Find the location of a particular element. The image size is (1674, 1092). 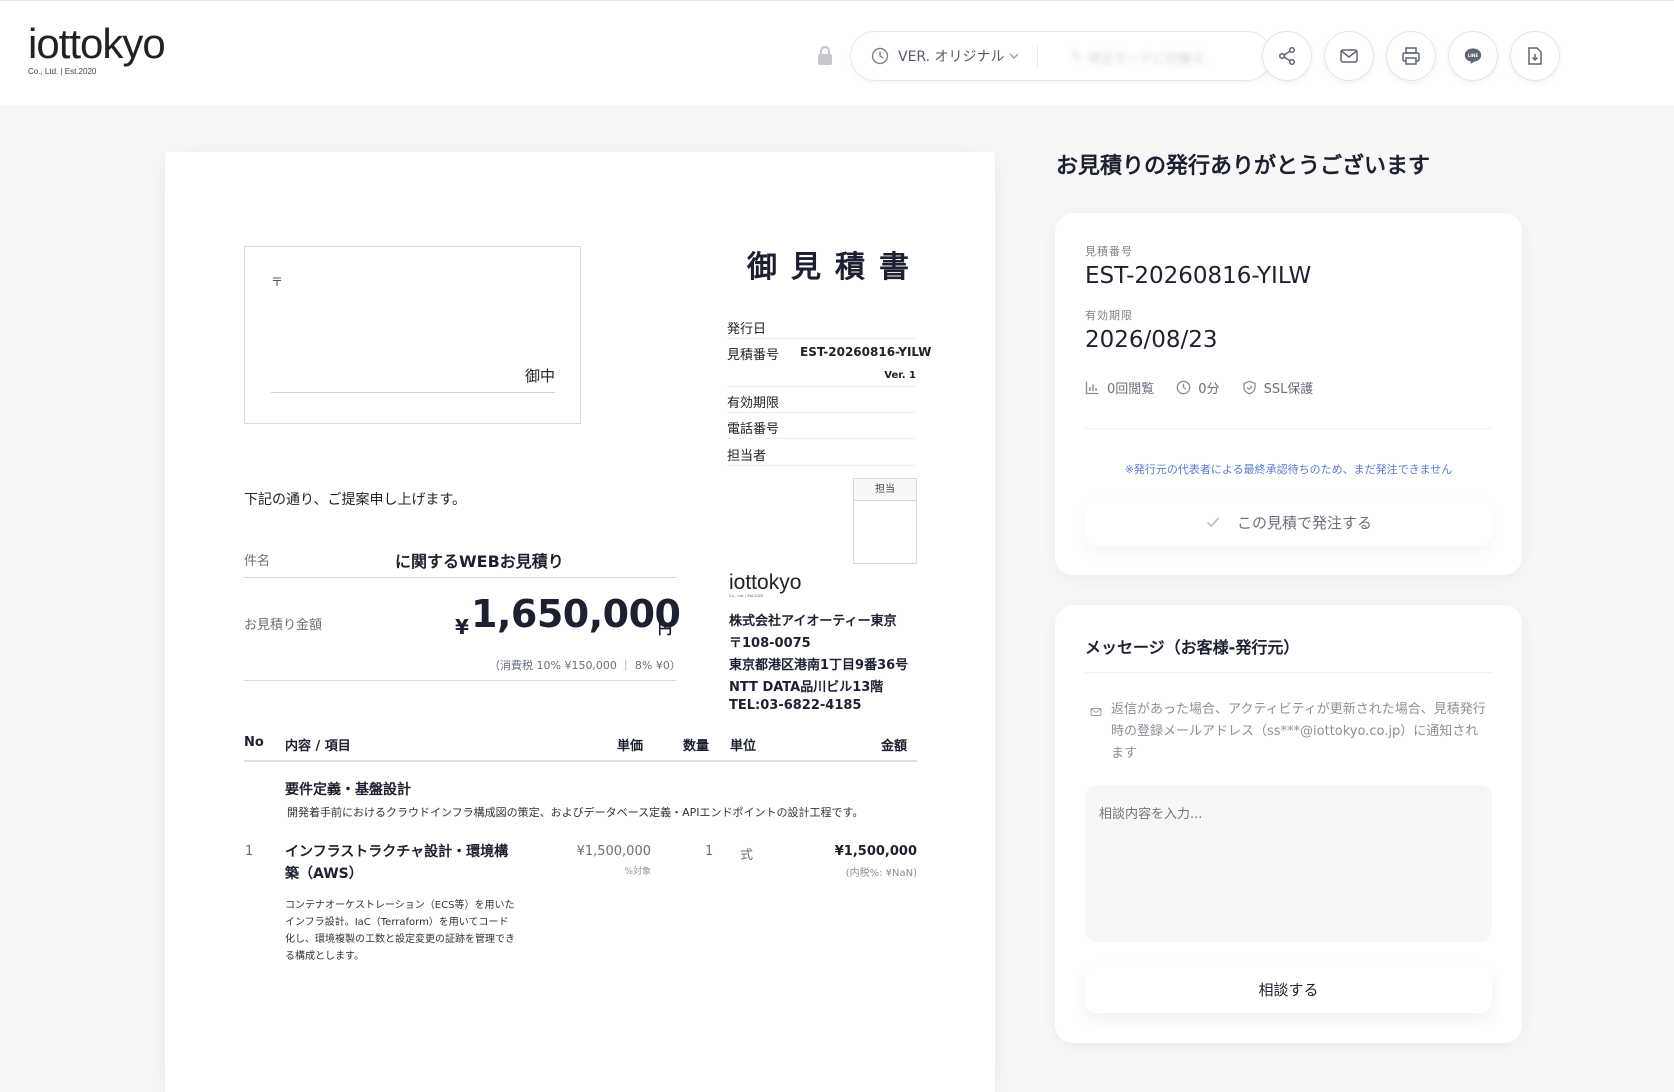

tax-note: （消費税 10% ¥150,000 ｜ 8% ¥0） is located at coordinates (585, 665).